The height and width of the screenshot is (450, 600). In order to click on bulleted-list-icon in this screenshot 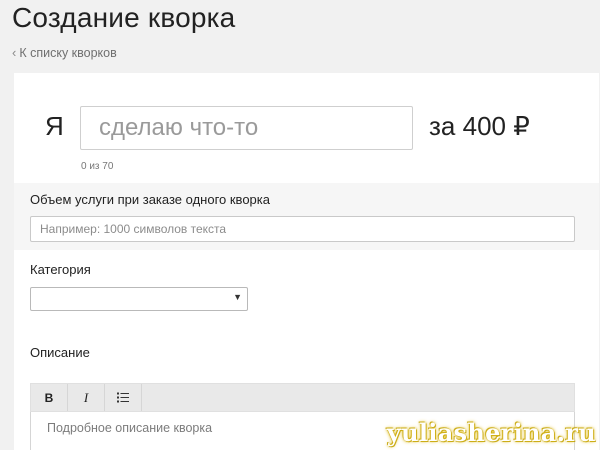, I will do `click(123, 397)`.